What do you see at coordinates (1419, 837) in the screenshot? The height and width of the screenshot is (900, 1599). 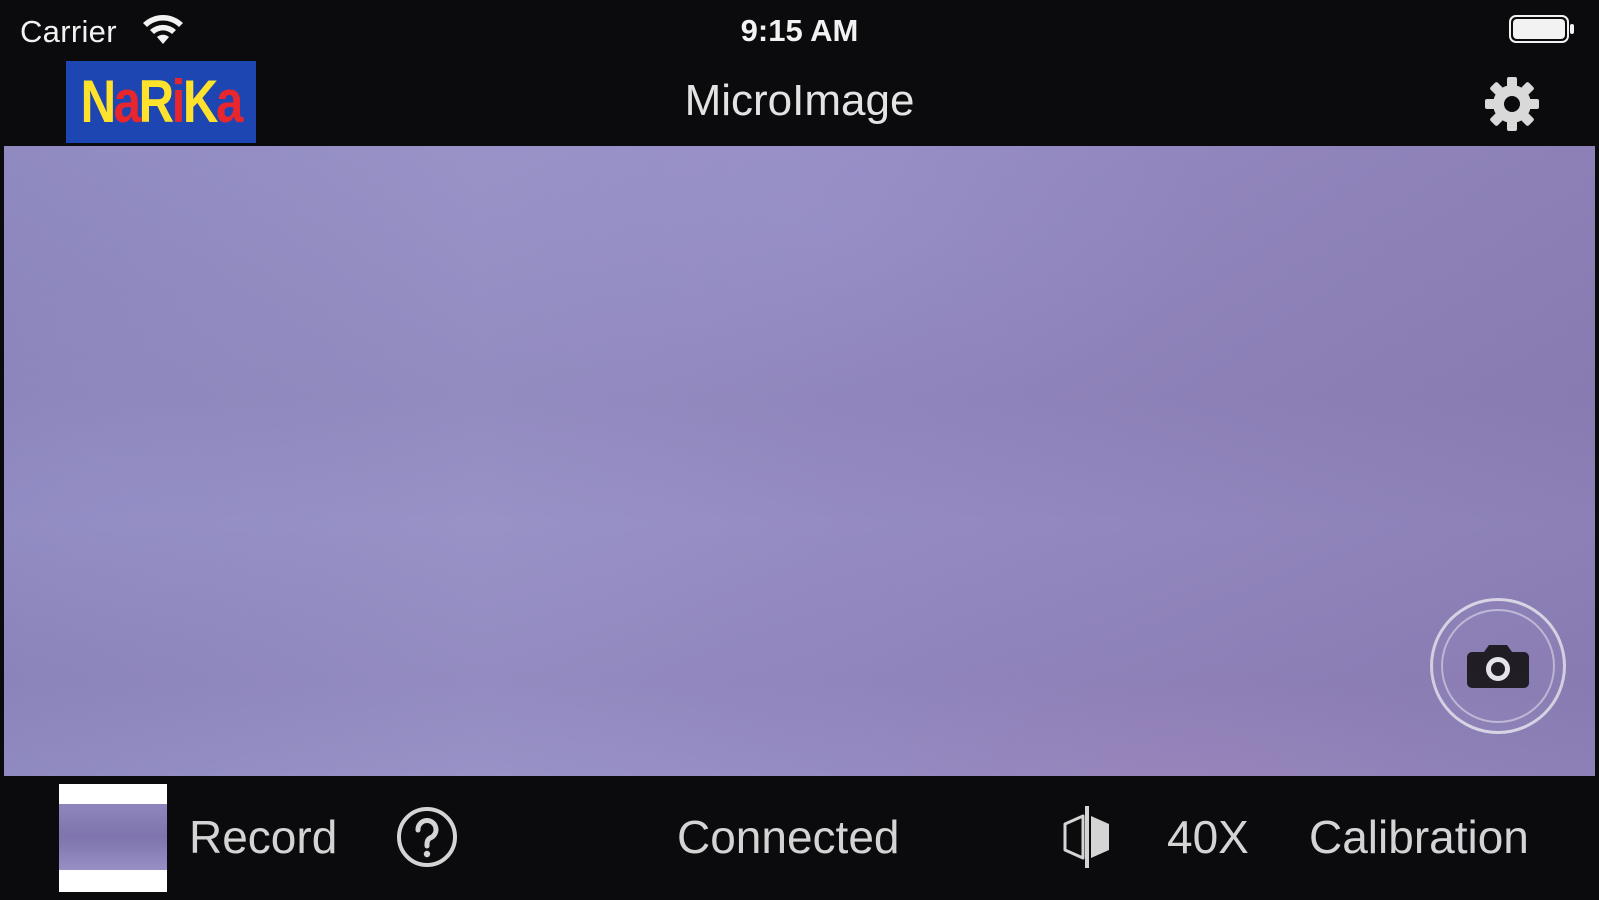 I see `calibration-button: Calibration` at bounding box center [1419, 837].